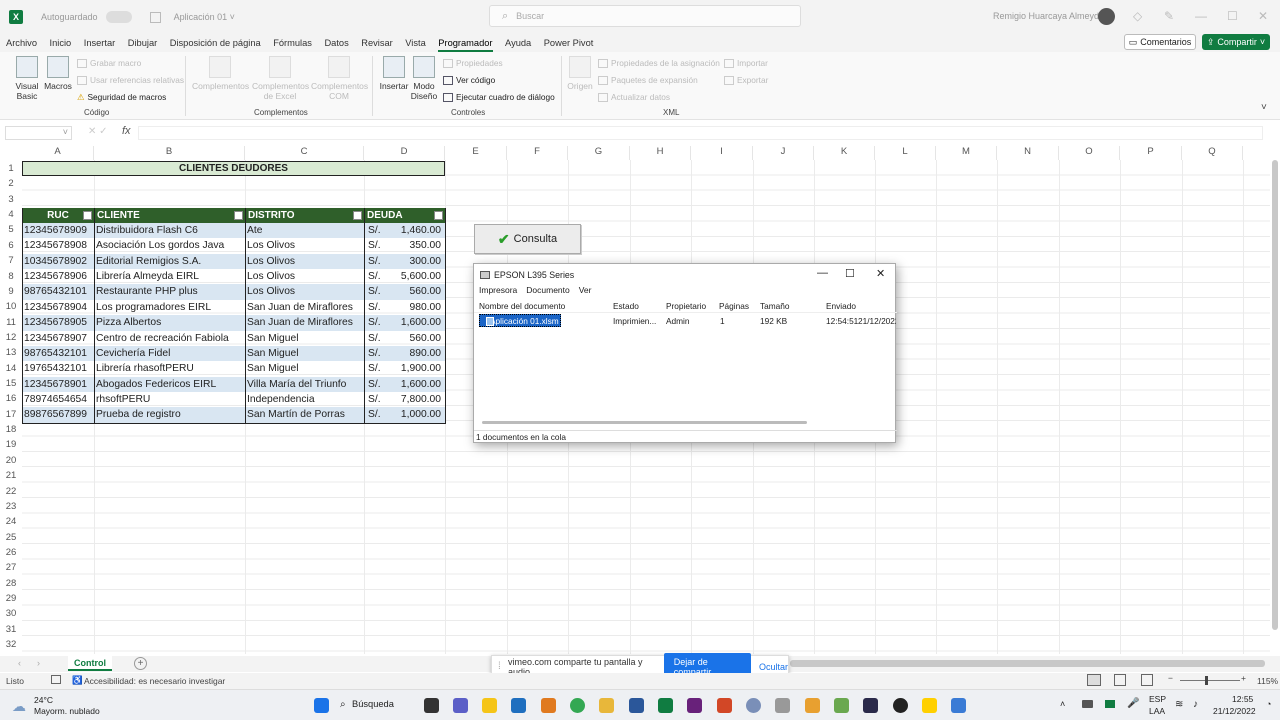  I want to click on row-header: 3, so click(11, 199).